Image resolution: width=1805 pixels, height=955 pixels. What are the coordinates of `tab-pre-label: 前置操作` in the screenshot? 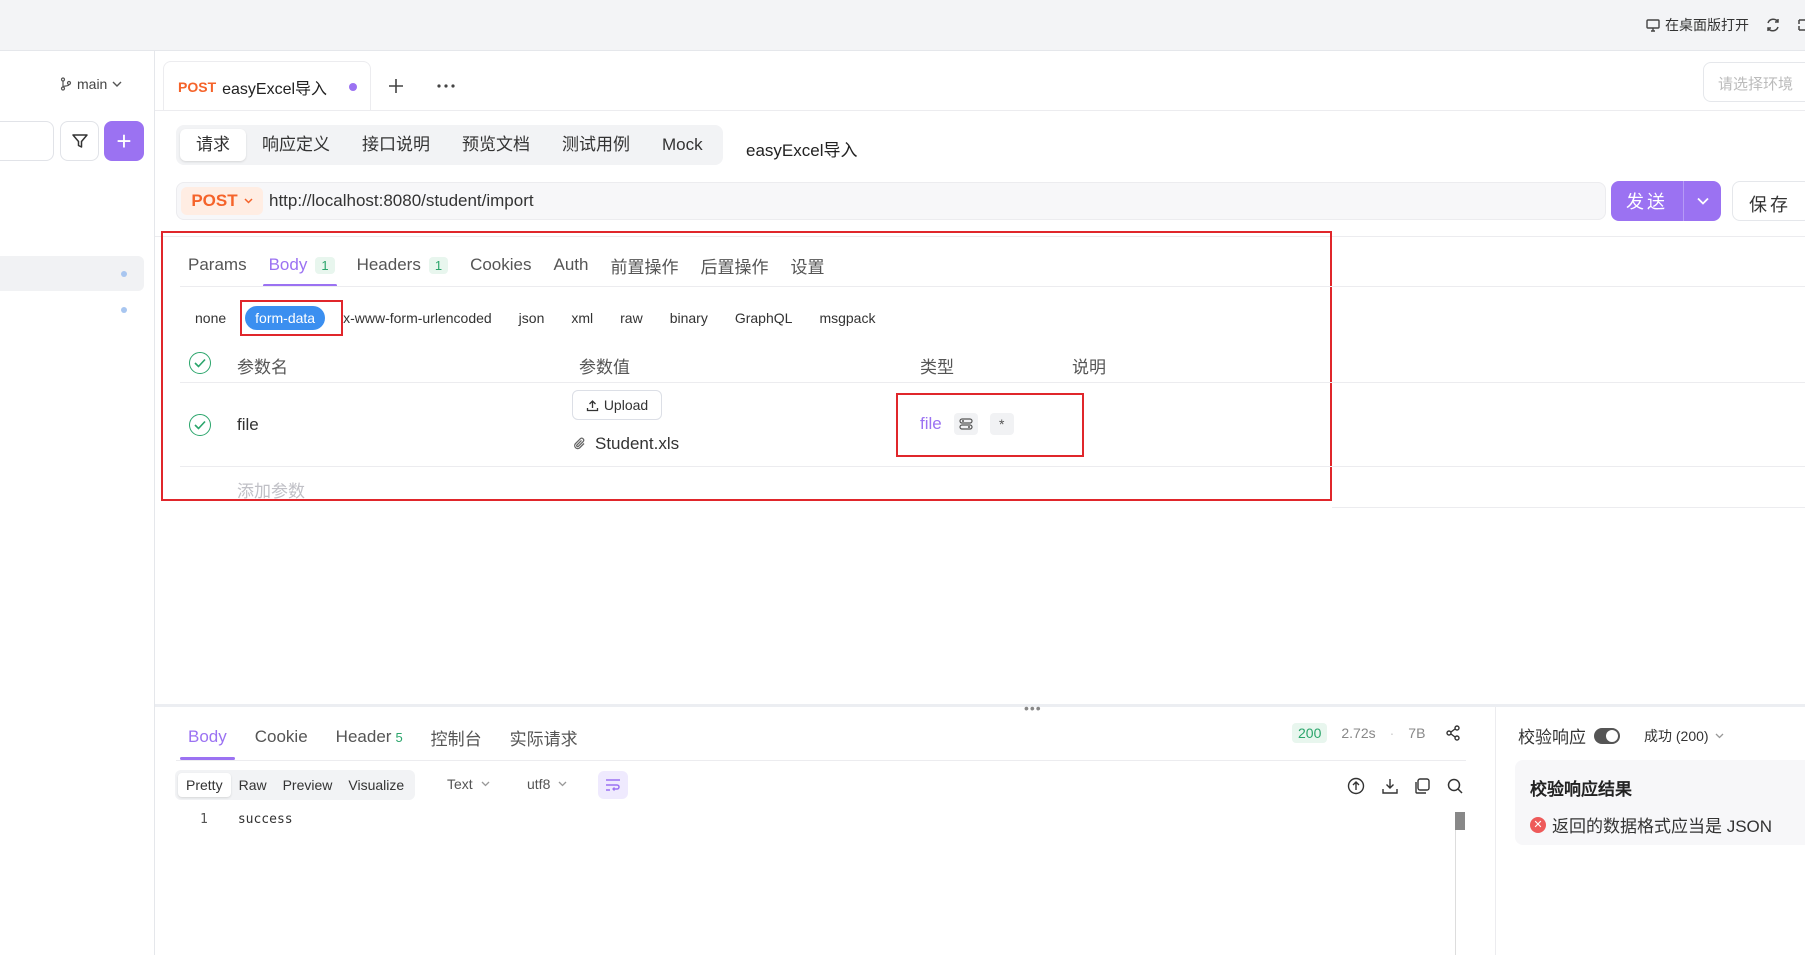 It's located at (644, 267).